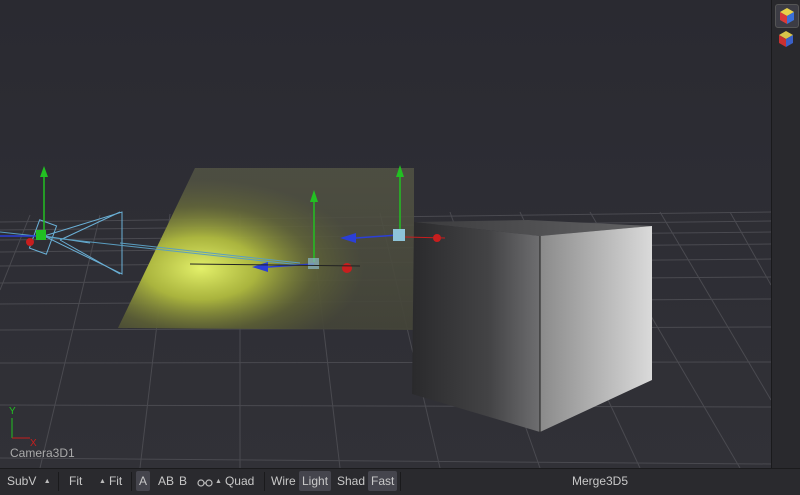  I want to click on view-b-label: B, so click(183, 481).